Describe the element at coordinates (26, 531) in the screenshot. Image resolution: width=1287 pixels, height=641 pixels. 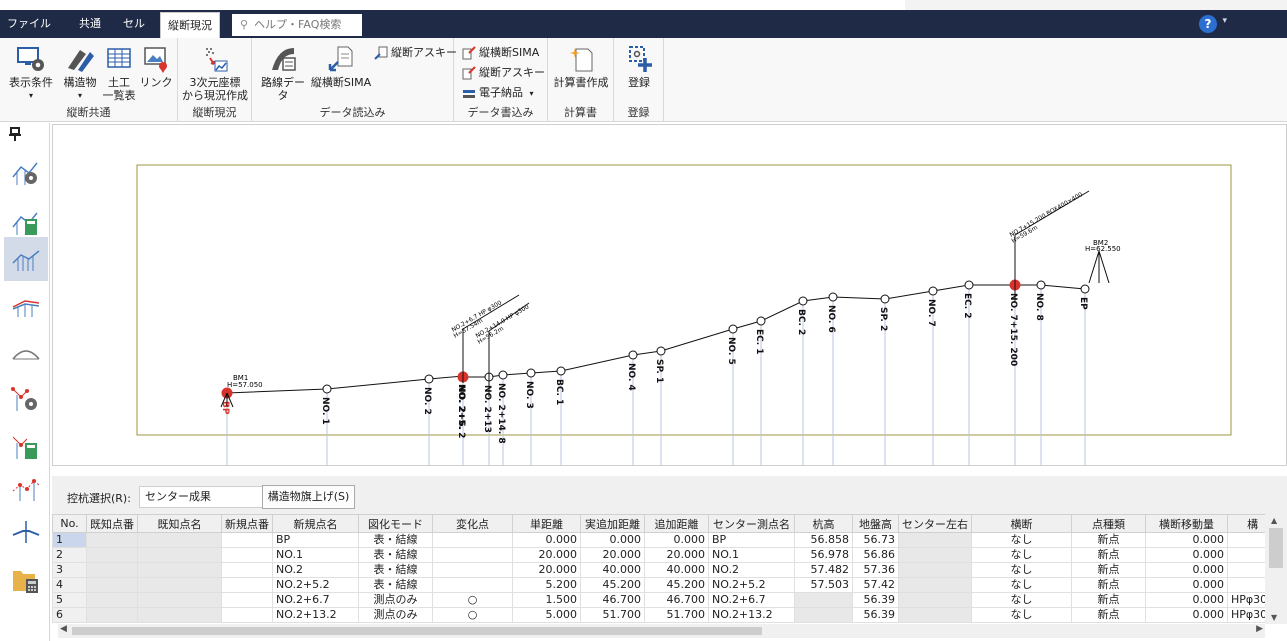
I see `sidebar-item-cross-section` at that location.